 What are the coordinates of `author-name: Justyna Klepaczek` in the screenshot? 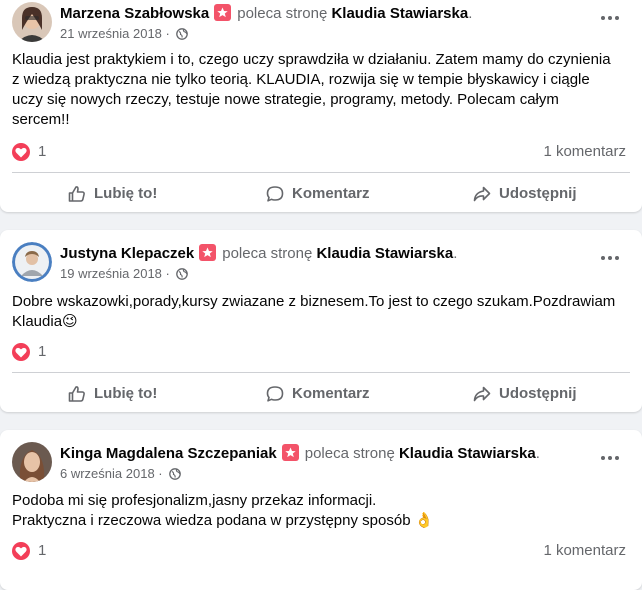 It's located at (127, 253).